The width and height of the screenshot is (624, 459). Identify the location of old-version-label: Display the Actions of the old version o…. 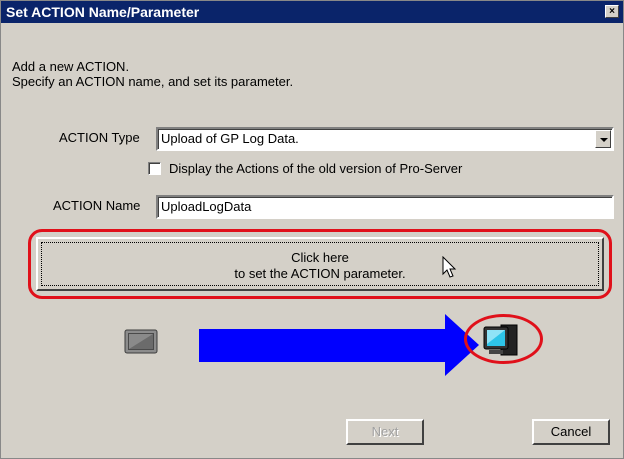
(315, 168).